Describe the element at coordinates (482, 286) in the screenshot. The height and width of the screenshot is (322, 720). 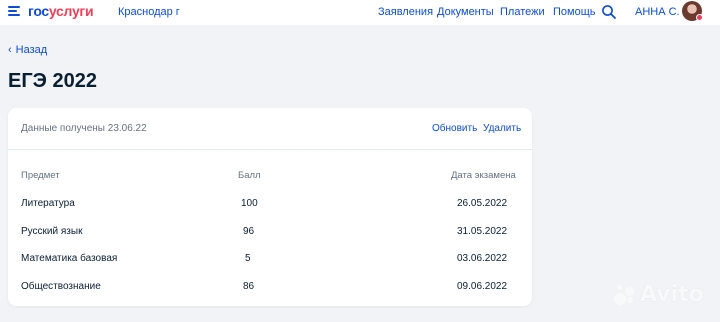
I see `date-cell: 09.06.2022` at that location.